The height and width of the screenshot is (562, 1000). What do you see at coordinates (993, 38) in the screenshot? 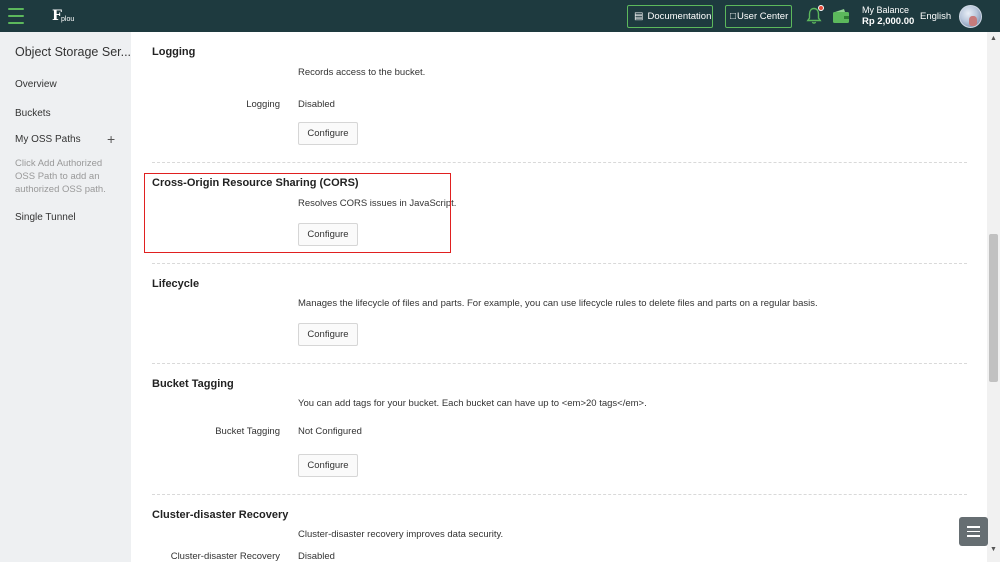
I see `scroll-up-arrow-icon: ▲` at bounding box center [993, 38].